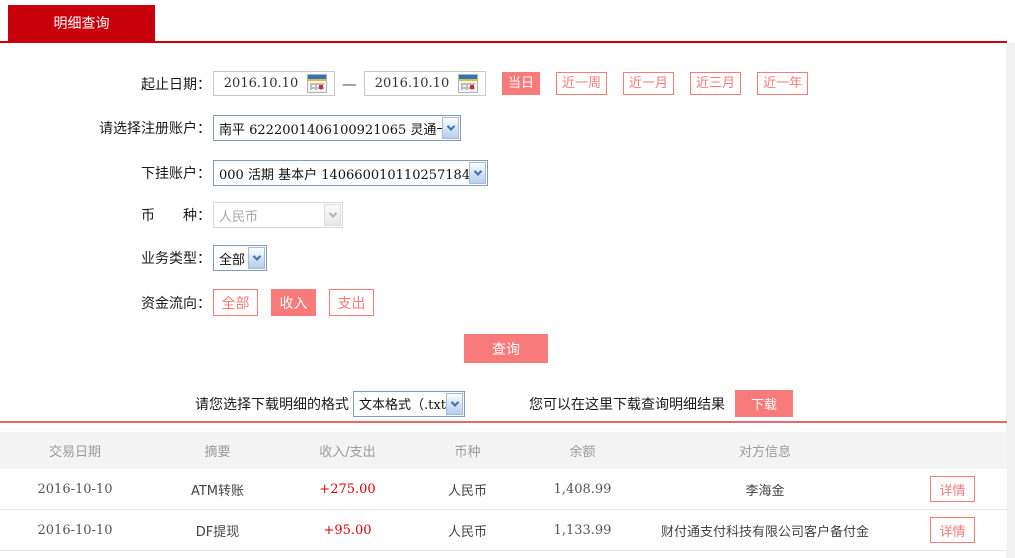  Describe the element at coordinates (783, 83) in the screenshot. I see `quick-range-year-button: 近一年` at that location.